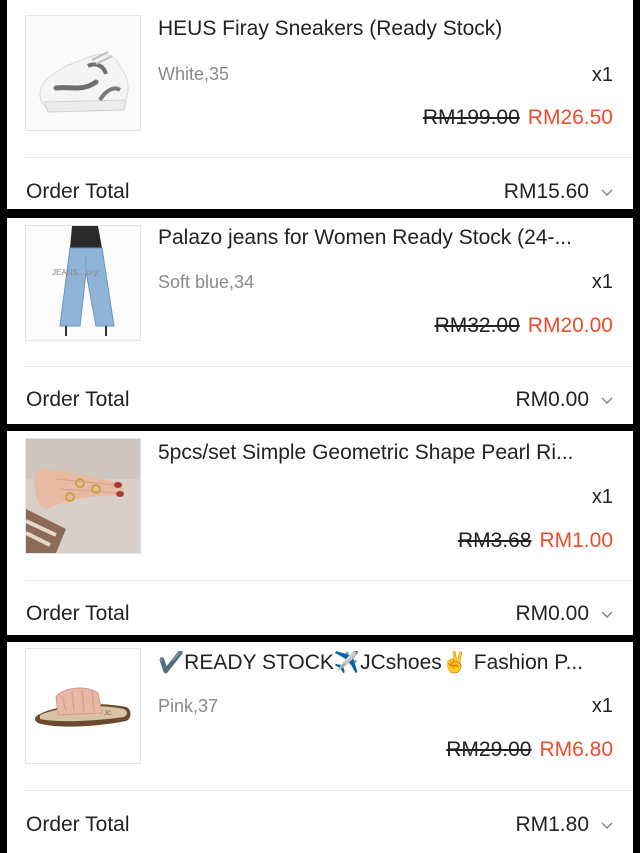 The width and height of the screenshot is (640, 853). What do you see at coordinates (385, 29) in the screenshot?
I see `product-title: HEUS Firay Sneakers (Ready Stock)` at bounding box center [385, 29].